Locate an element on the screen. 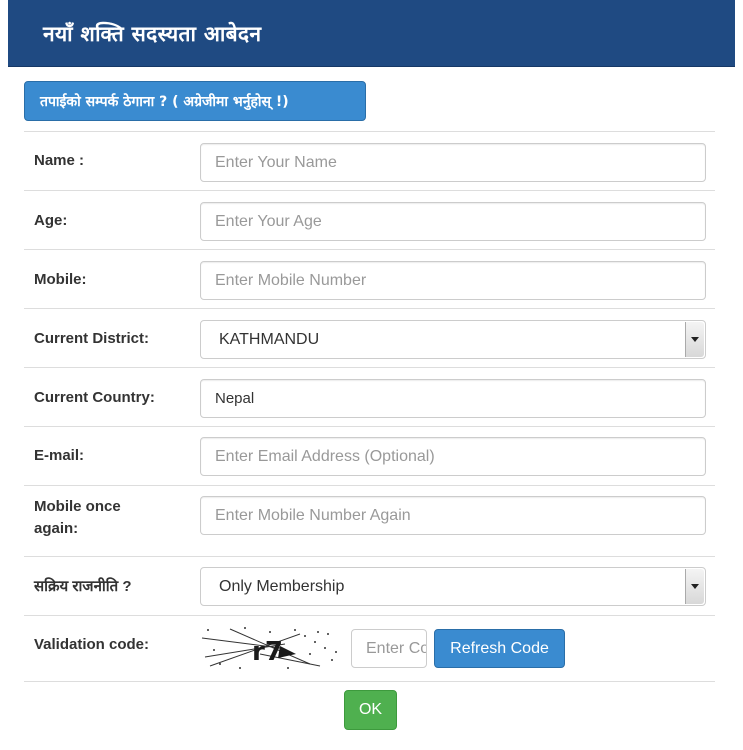 The height and width of the screenshot is (750, 743). age-row: Age: Enter Your Age is located at coordinates (369, 219).